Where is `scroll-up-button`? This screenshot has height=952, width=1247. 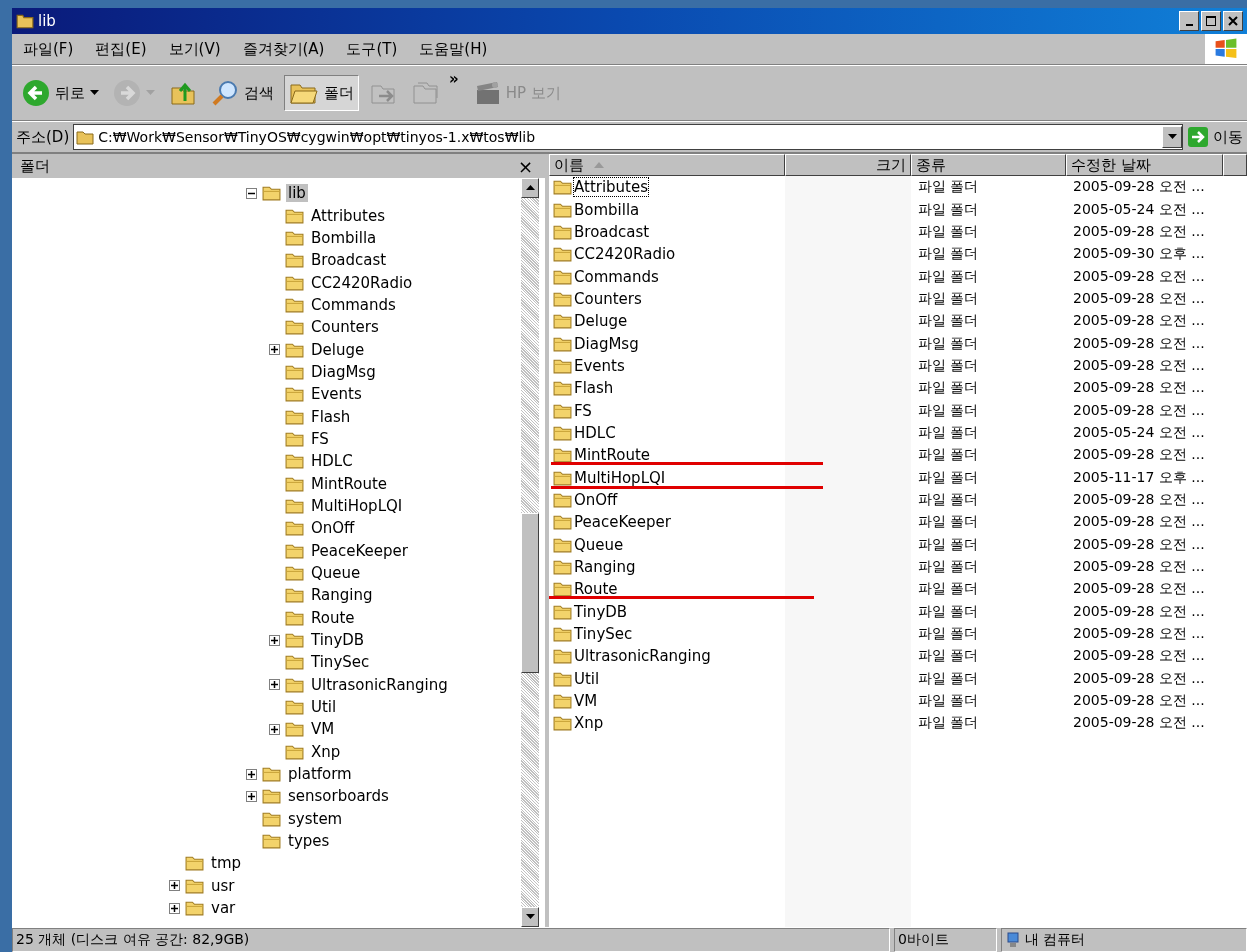 scroll-up-button is located at coordinates (530, 188).